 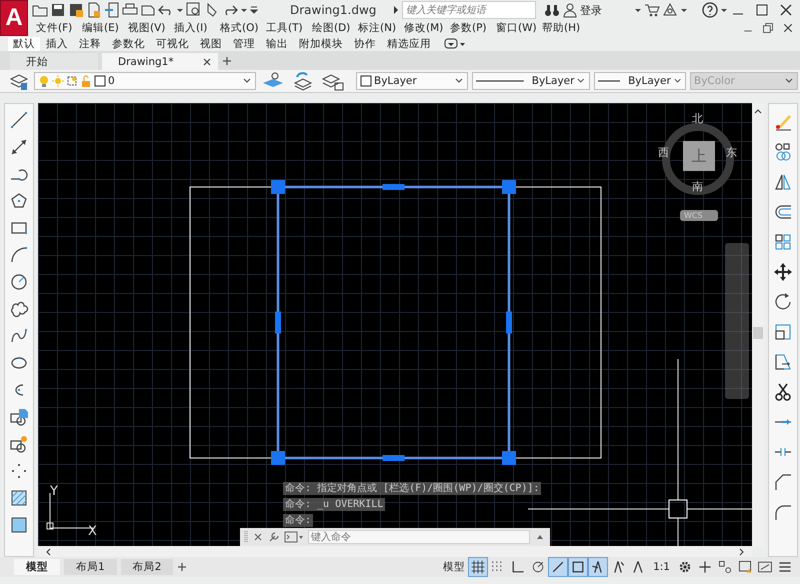 What do you see at coordinates (455, 43) in the screenshot?
I see `panel-toggle-icon` at bounding box center [455, 43].